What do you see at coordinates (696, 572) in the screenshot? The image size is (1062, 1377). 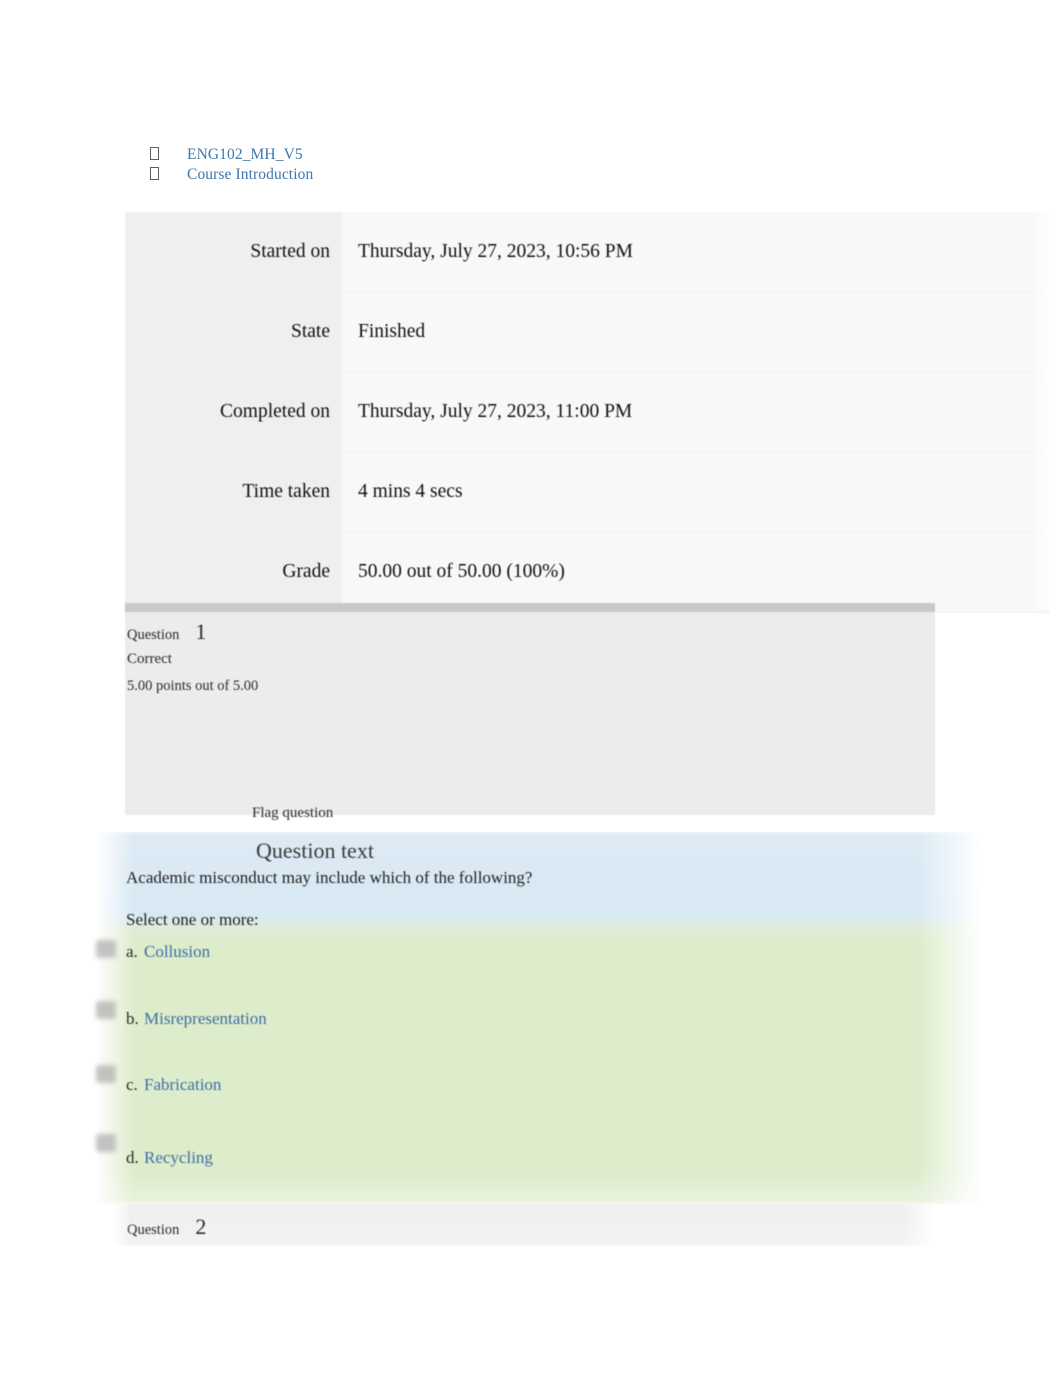 I see `info-value-grade: 50.00 out of 50.00 (100%)` at bounding box center [696, 572].